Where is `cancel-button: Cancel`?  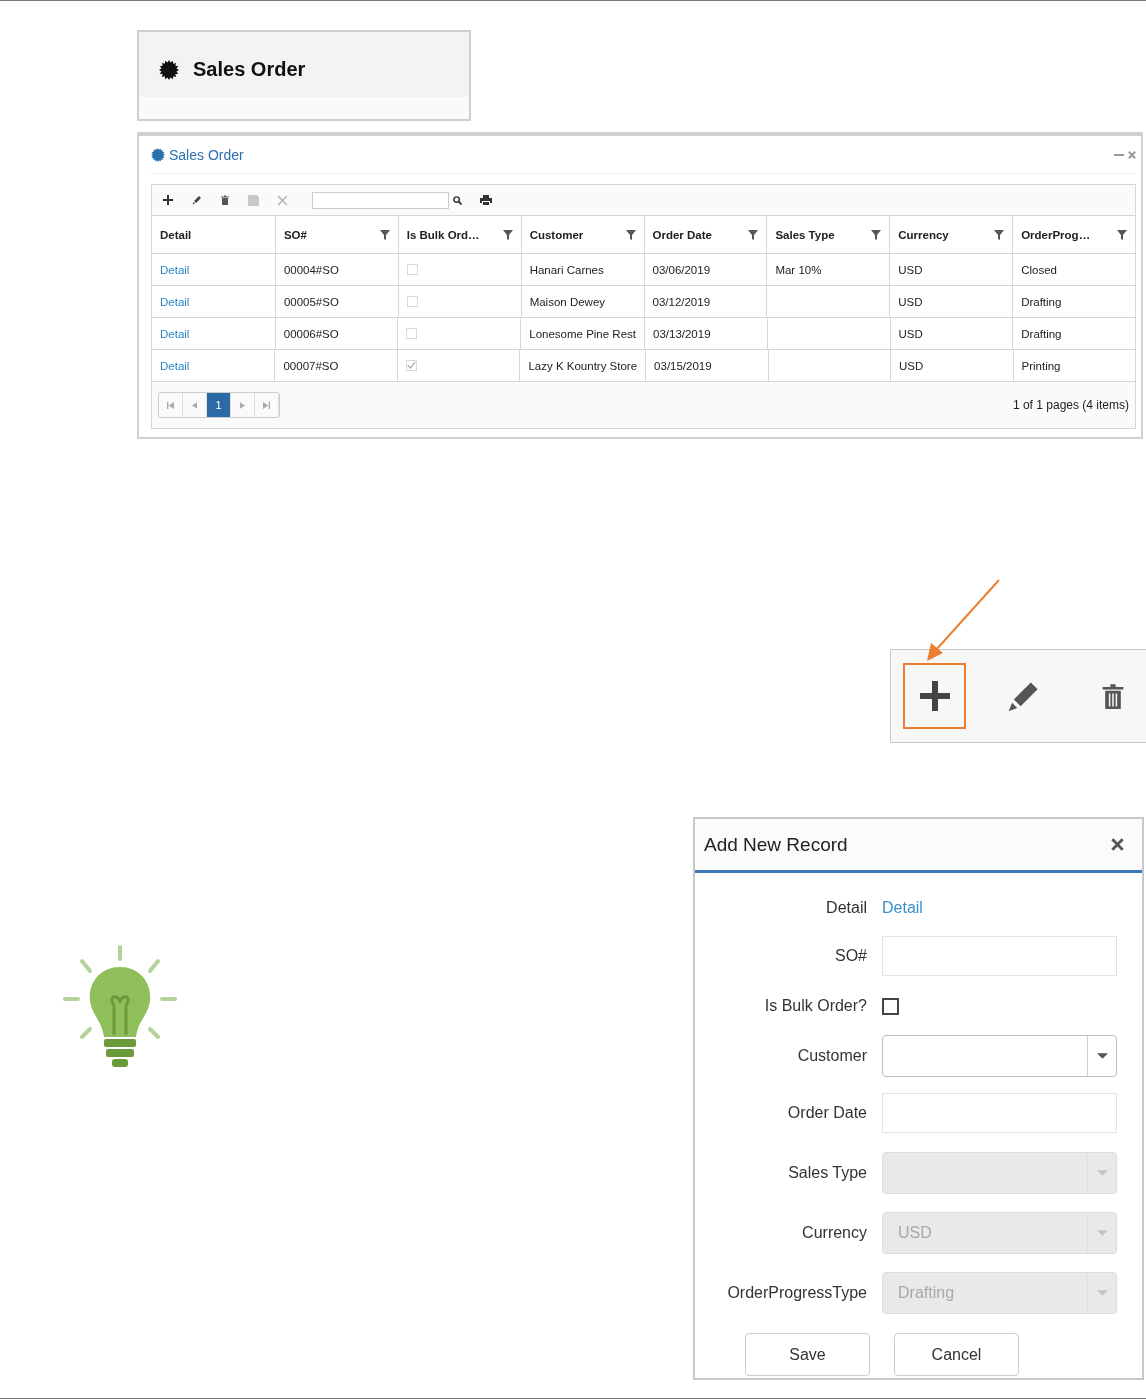 cancel-button: Cancel is located at coordinates (956, 1354).